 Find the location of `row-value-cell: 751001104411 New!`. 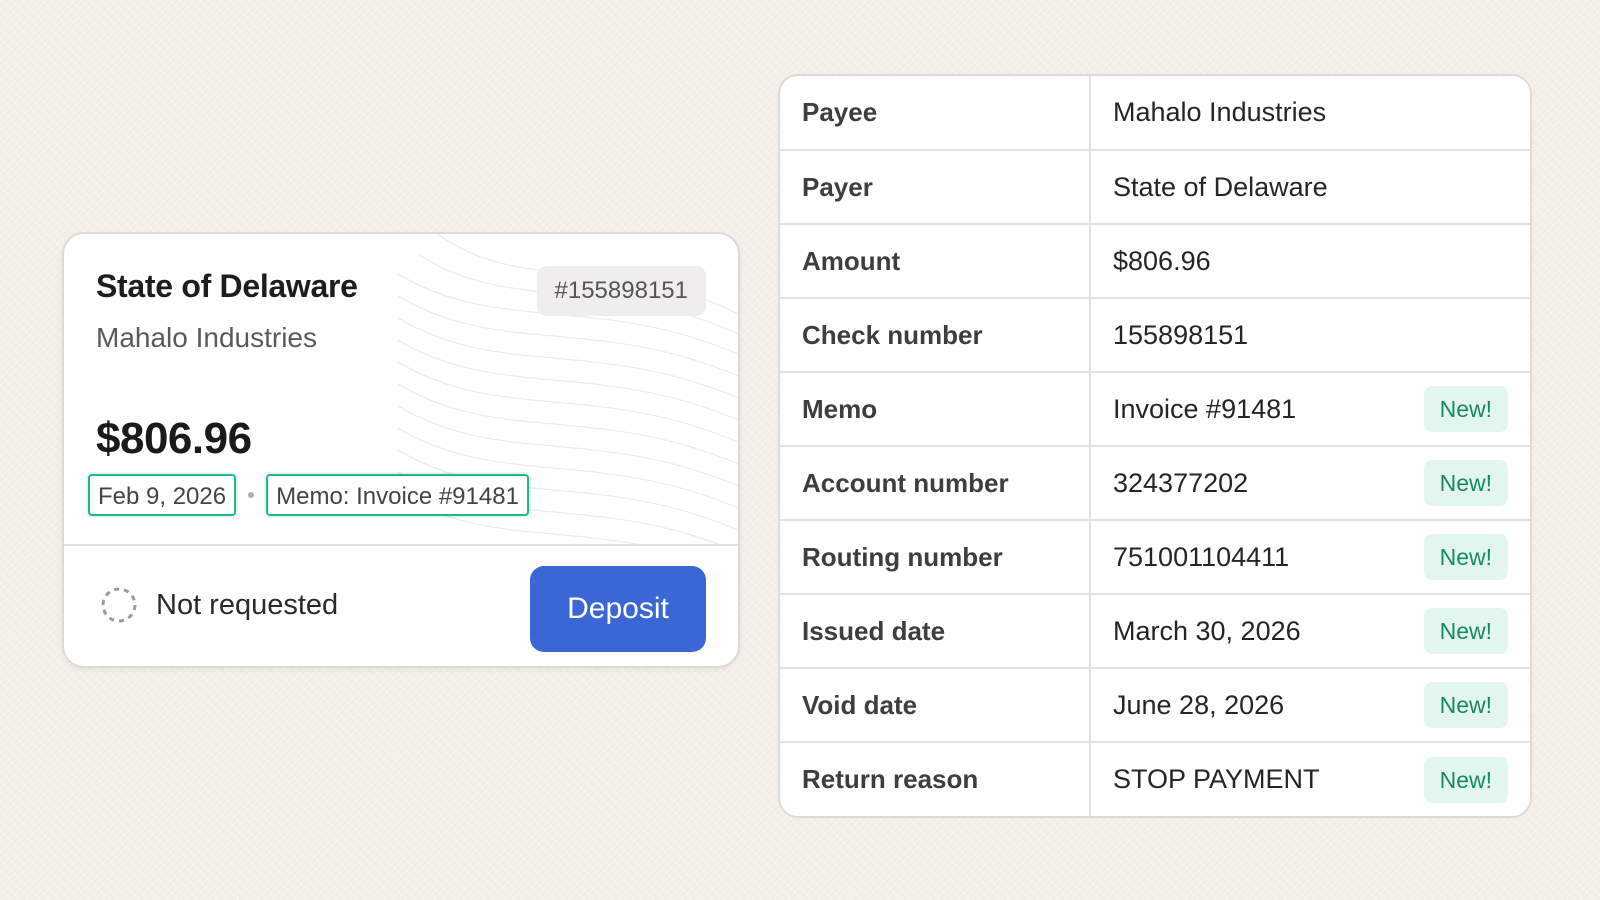

row-value-cell: 751001104411 New! is located at coordinates (1310, 556).